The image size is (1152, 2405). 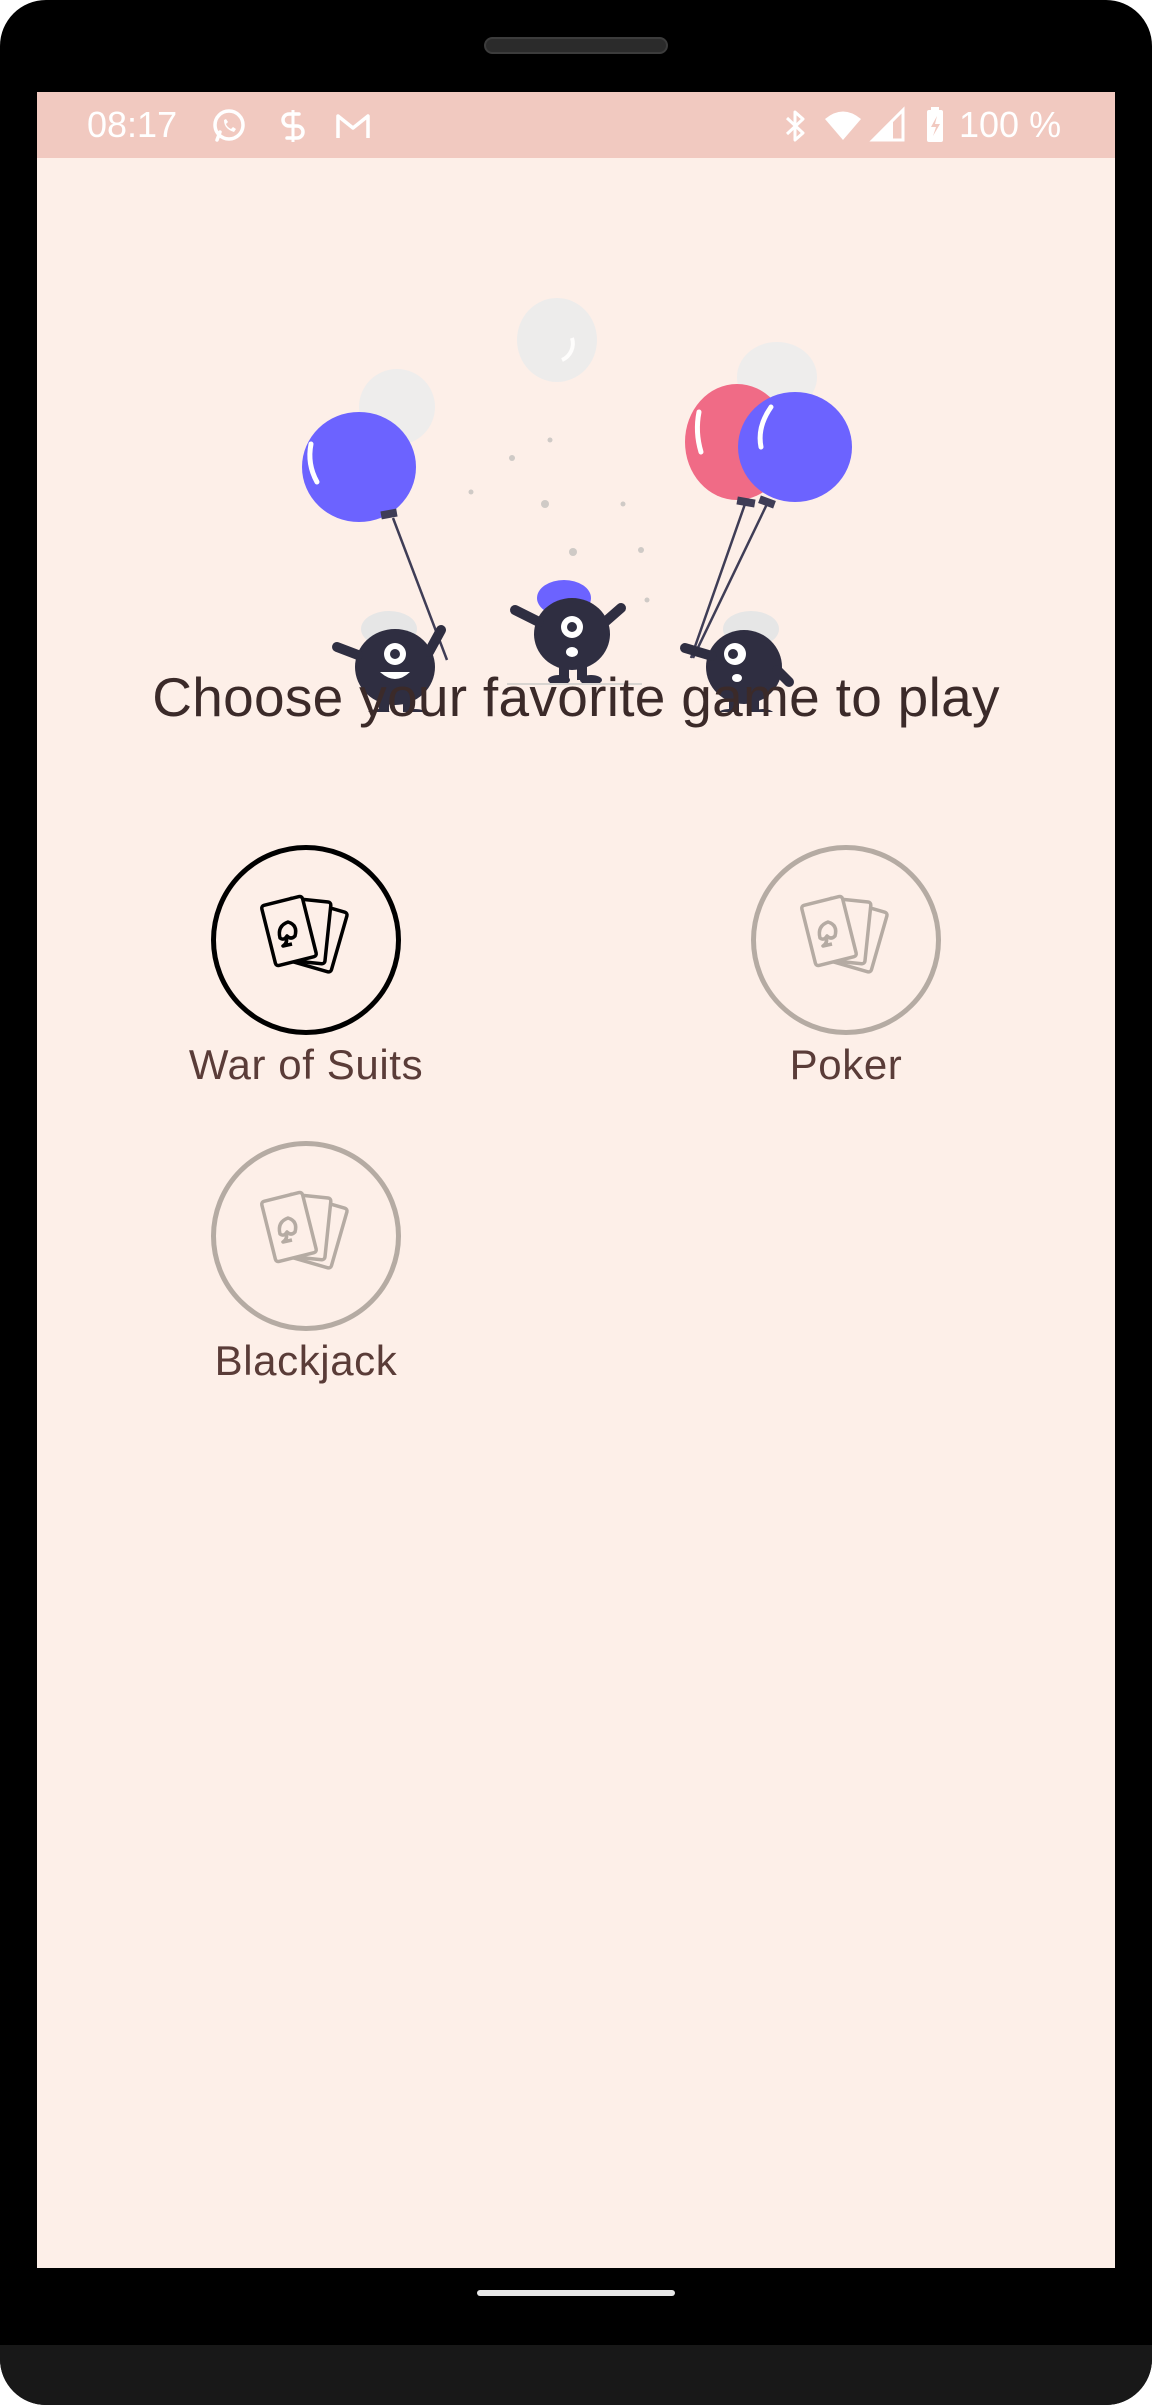 What do you see at coordinates (846, 1064) in the screenshot?
I see `game-label: Poker` at bounding box center [846, 1064].